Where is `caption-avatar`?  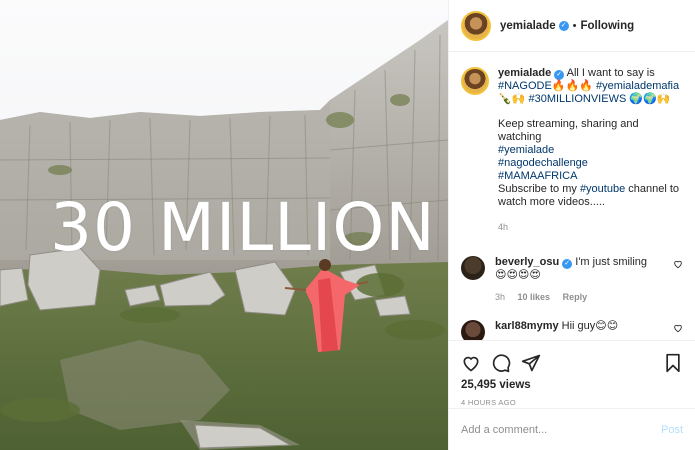 caption-avatar is located at coordinates (475, 81).